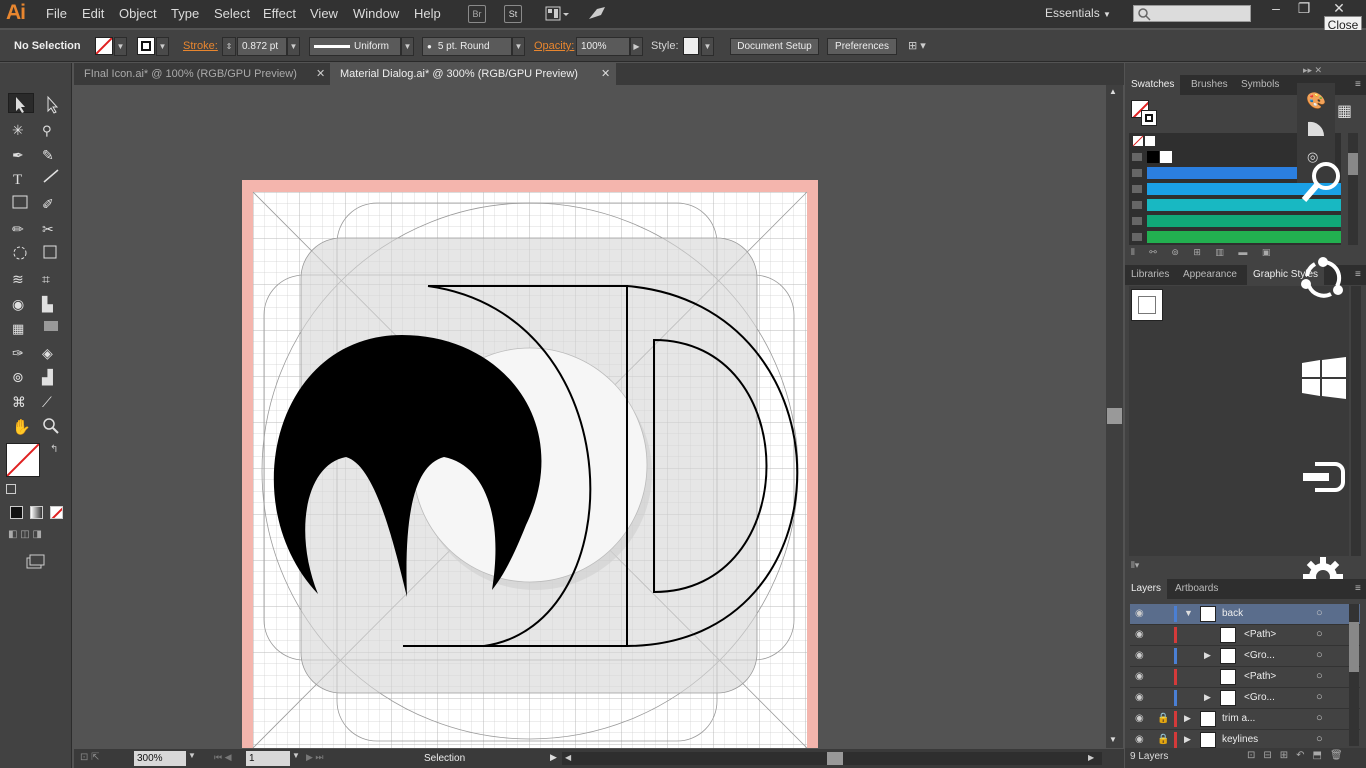 This screenshot has width=1366, height=768. Describe the element at coordinates (1316, 101) in the screenshot. I see `palette-icon: 🎨` at that location.